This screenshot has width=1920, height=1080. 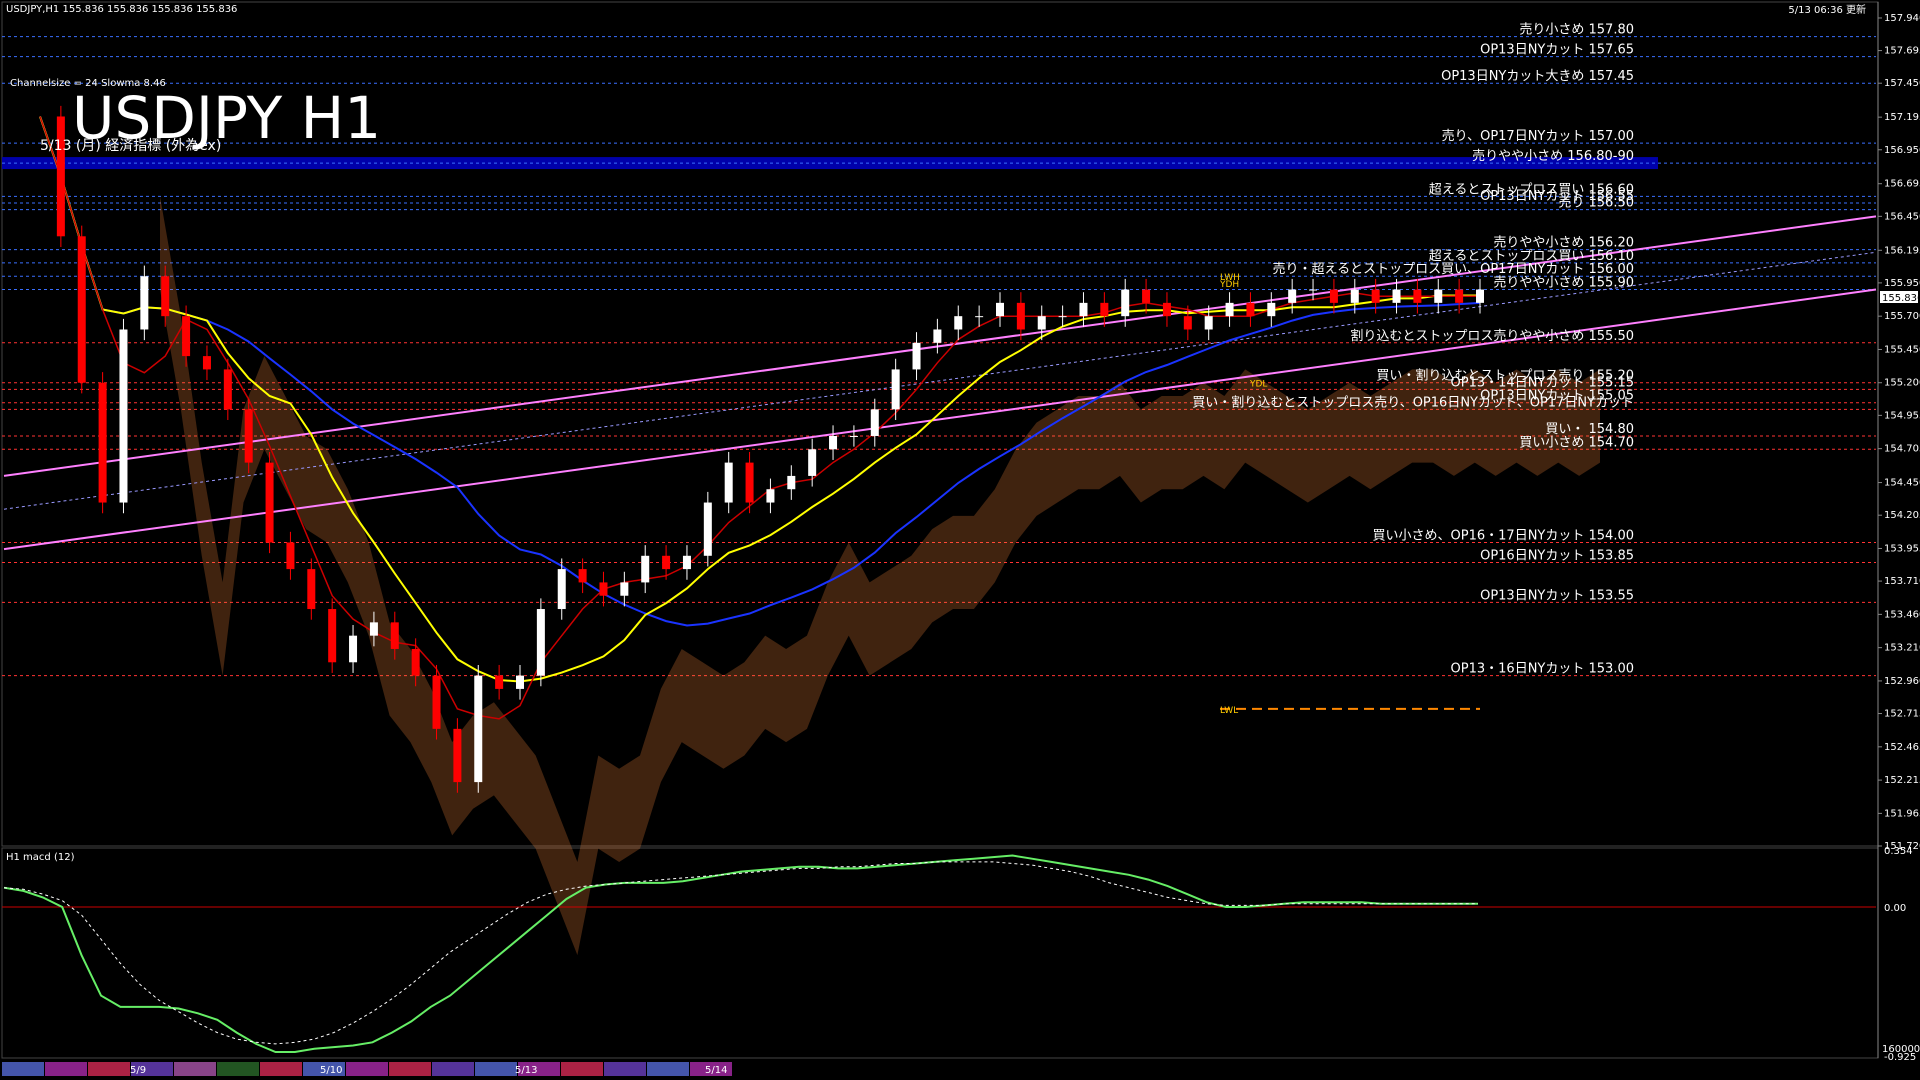 What do you see at coordinates (526, 1070) in the screenshot?
I see `date-label: 5/13` at bounding box center [526, 1070].